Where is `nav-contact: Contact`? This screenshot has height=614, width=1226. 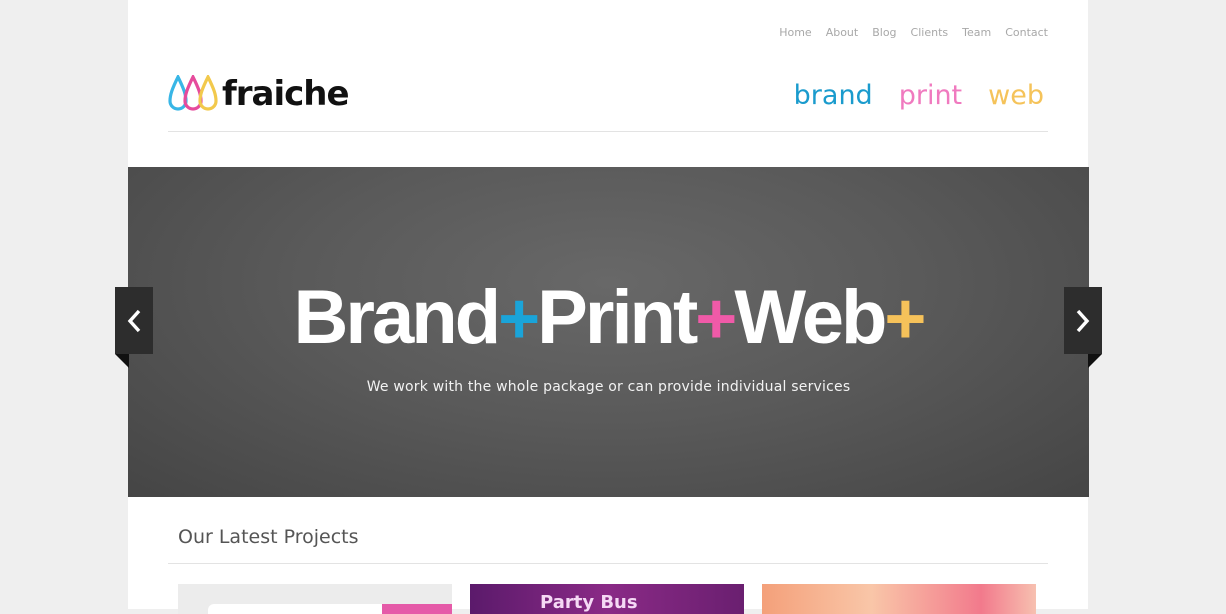
nav-contact: Contact is located at coordinates (1026, 32).